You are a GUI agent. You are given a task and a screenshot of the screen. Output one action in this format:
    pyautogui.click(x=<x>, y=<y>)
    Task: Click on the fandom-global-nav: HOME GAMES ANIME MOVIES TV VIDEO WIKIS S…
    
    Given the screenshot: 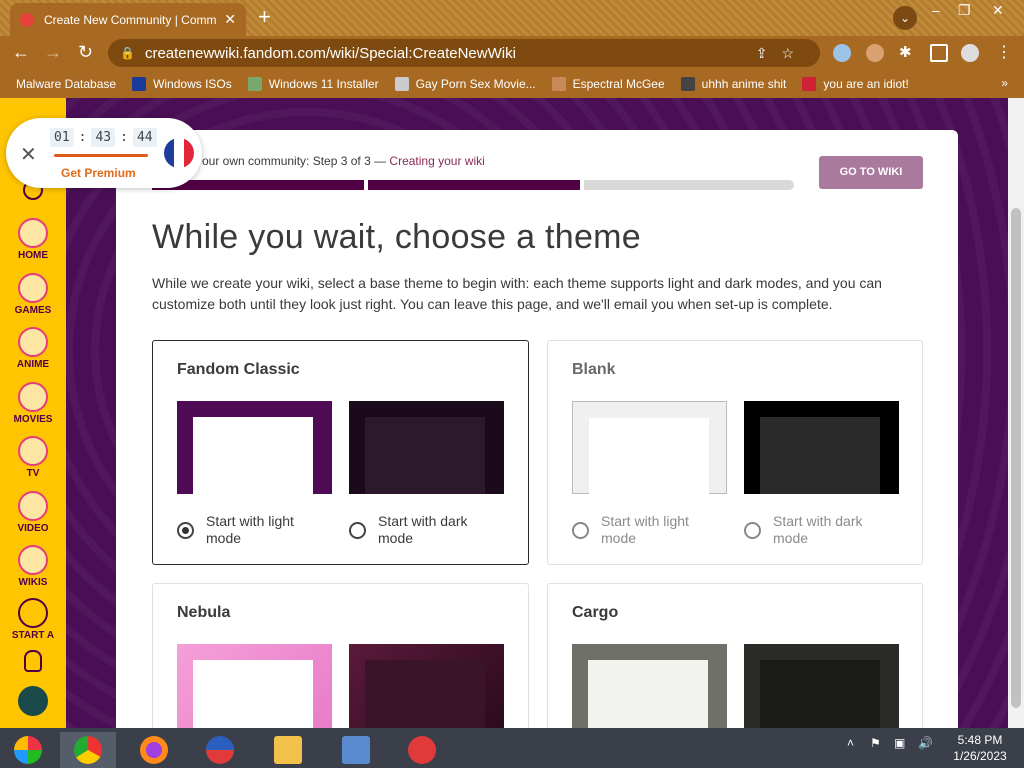 What is the action you would take?
    pyautogui.click(x=33, y=413)
    